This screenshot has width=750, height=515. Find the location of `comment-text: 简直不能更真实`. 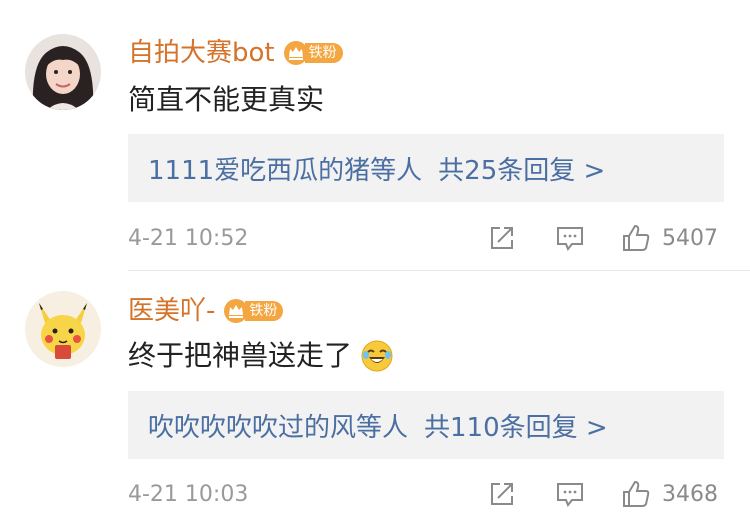

comment-text: 简直不能更真实 is located at coordinates (226, 99).